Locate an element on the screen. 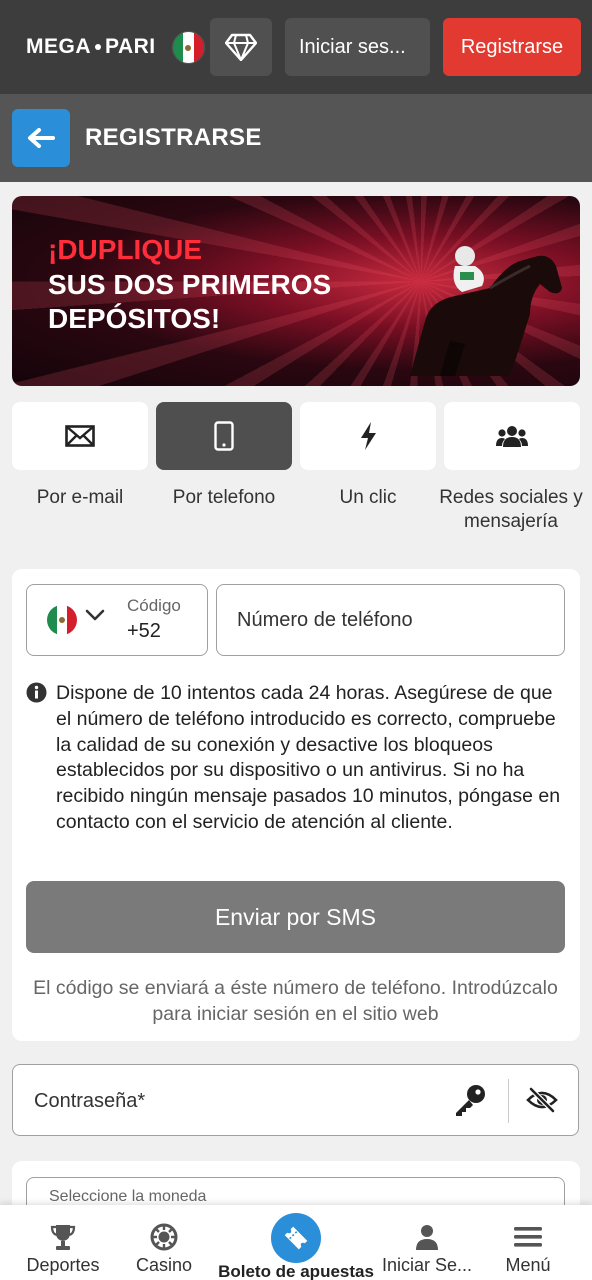 The height and width of the screenshot is (1280, 592). logo-text-right: PARI is located at coordinates (130, 46).